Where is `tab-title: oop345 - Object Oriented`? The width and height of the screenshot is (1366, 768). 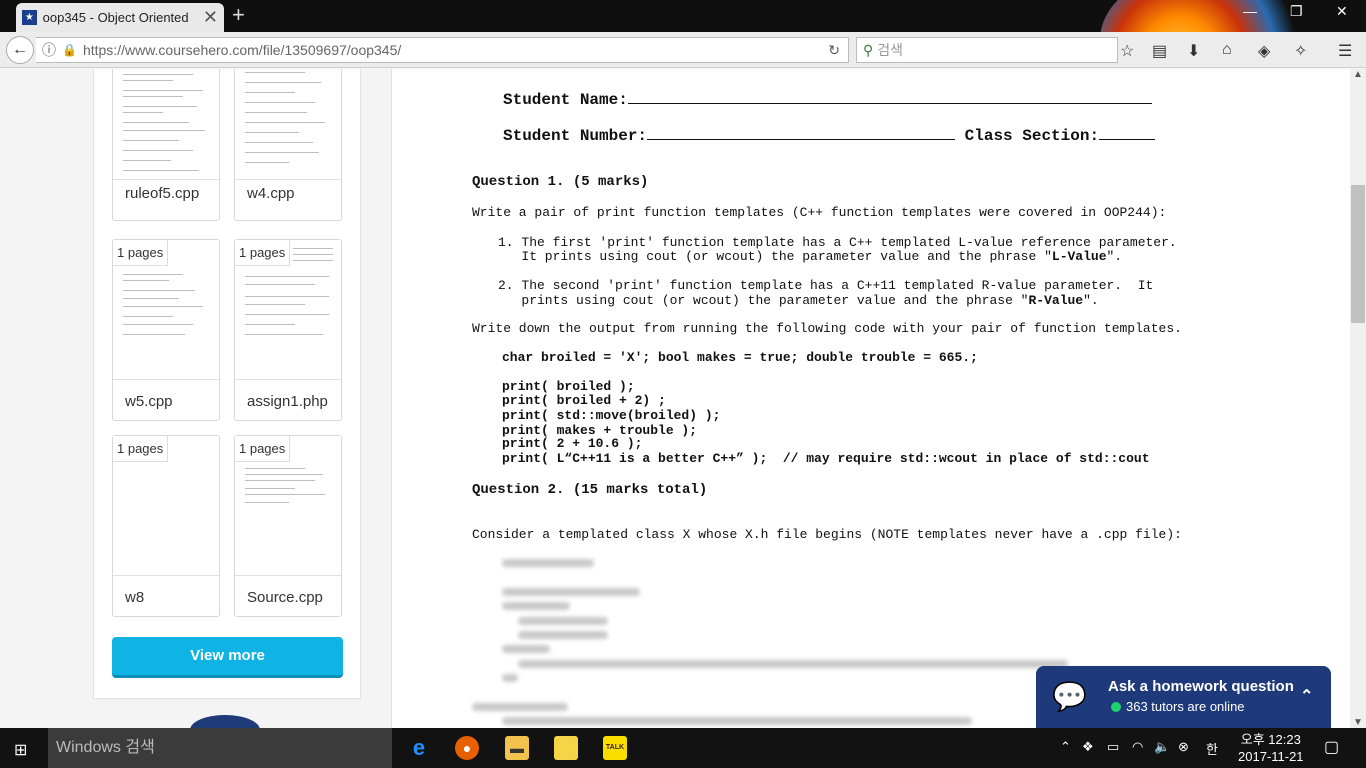
tab-title: oop345 - Object Oriented is located at coordinates (115, 17).